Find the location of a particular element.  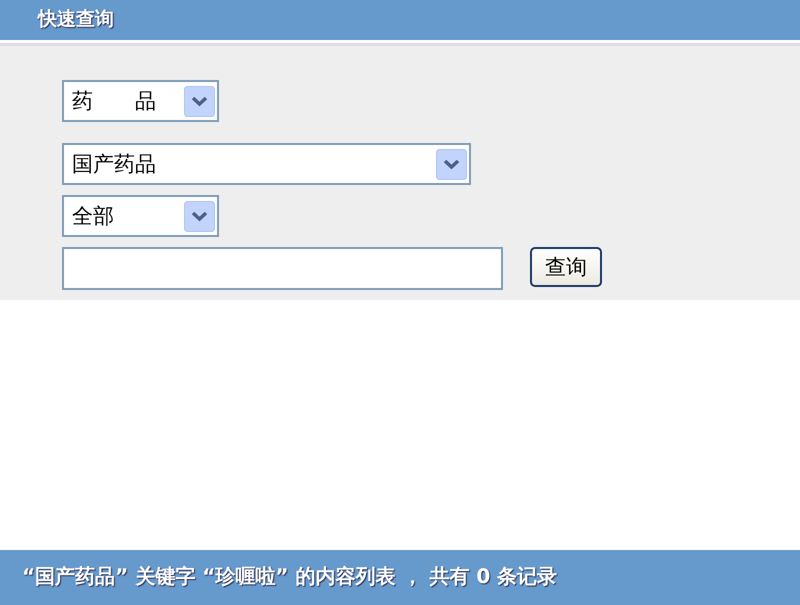

dropdown: 全部 is located at coordinates (140, 216).